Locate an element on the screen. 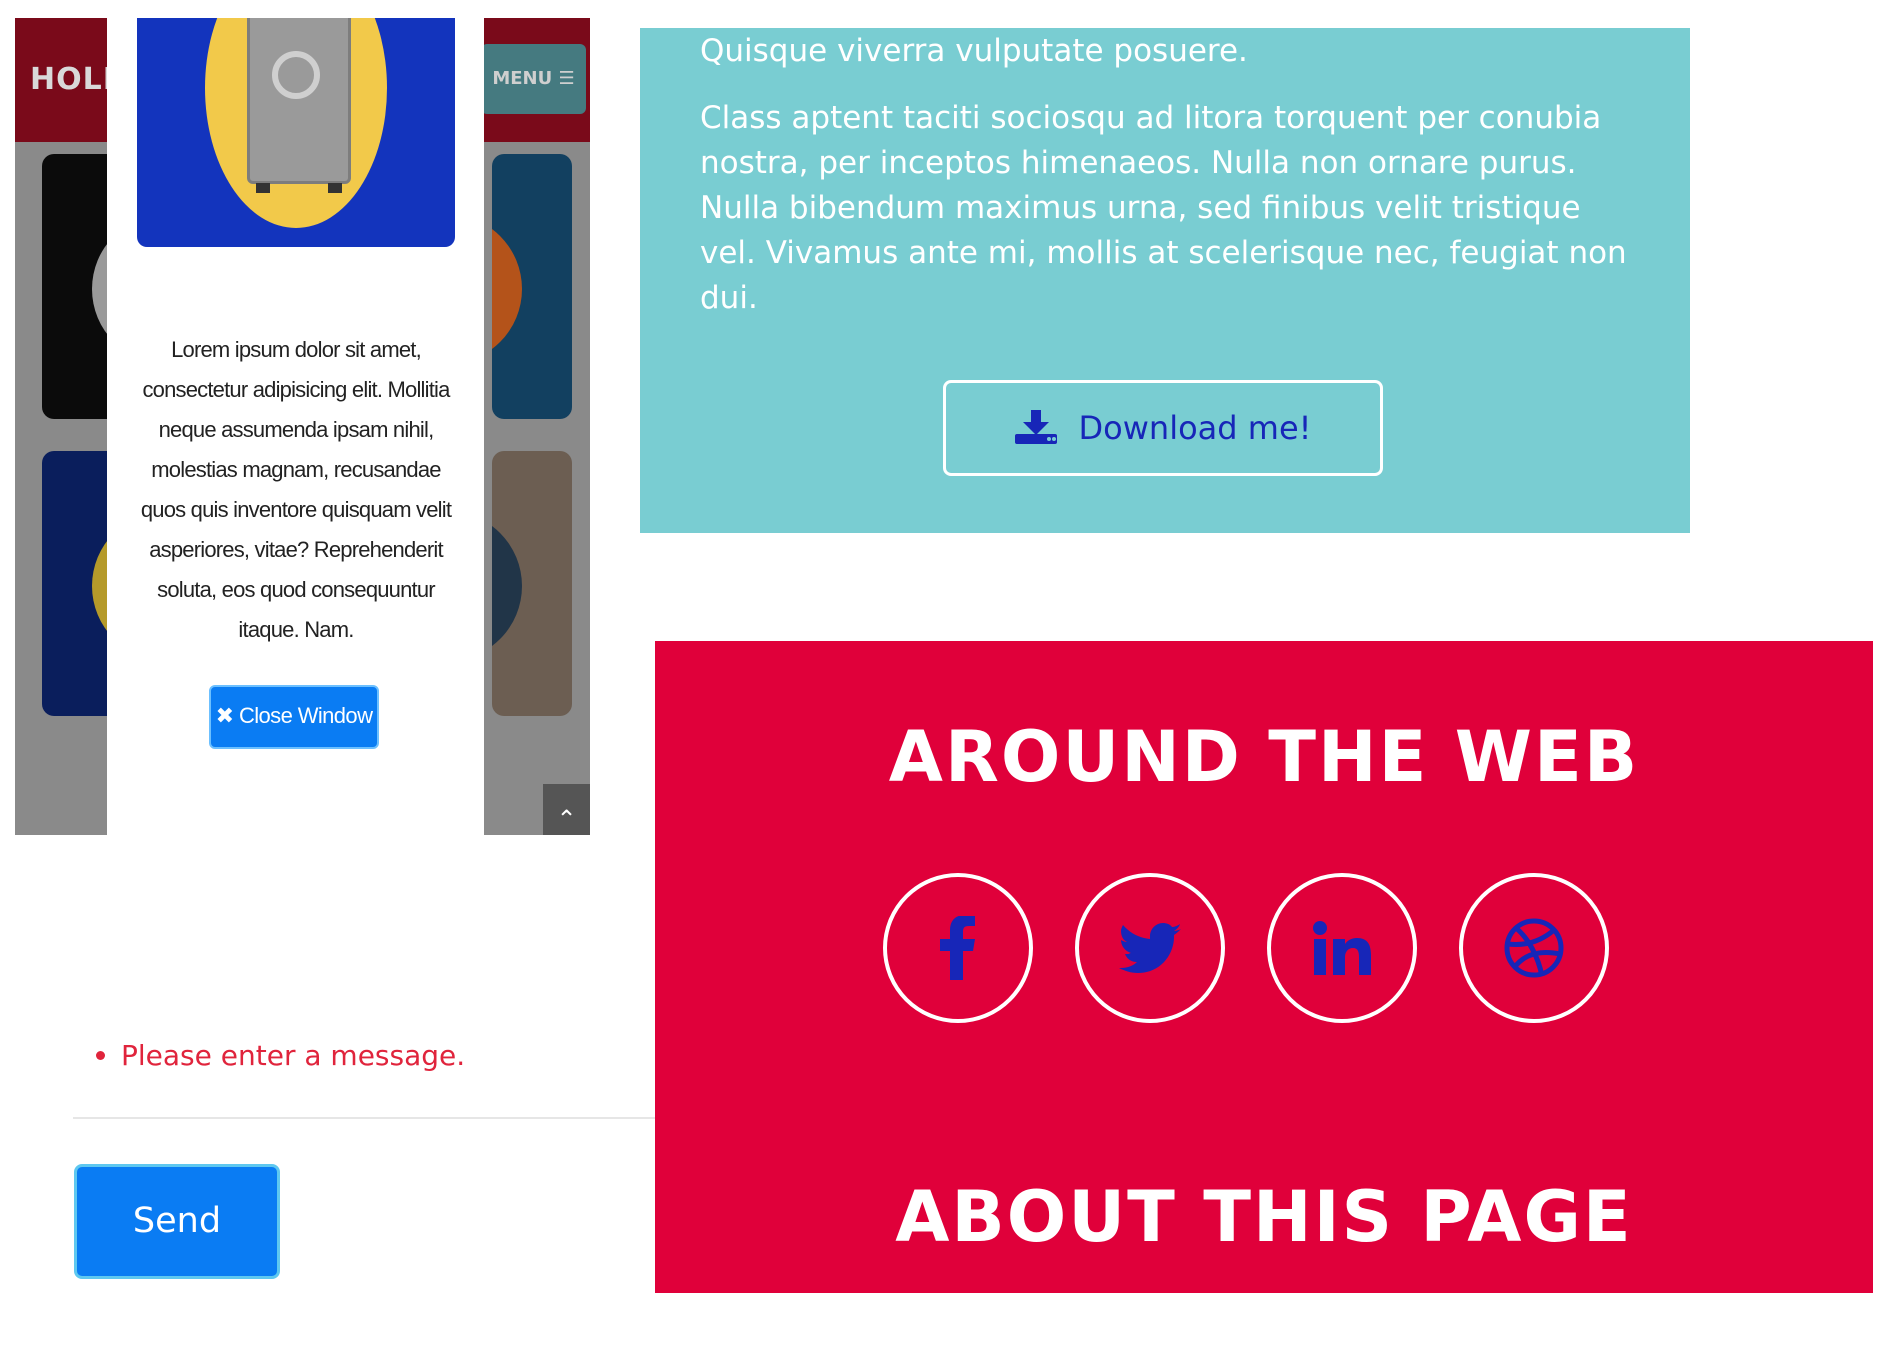 Image resolution: width=1898 pixels, height=1367 pixels. around-the-web-heading: AROUND THE WEB is located at coordinates (1264, 757).